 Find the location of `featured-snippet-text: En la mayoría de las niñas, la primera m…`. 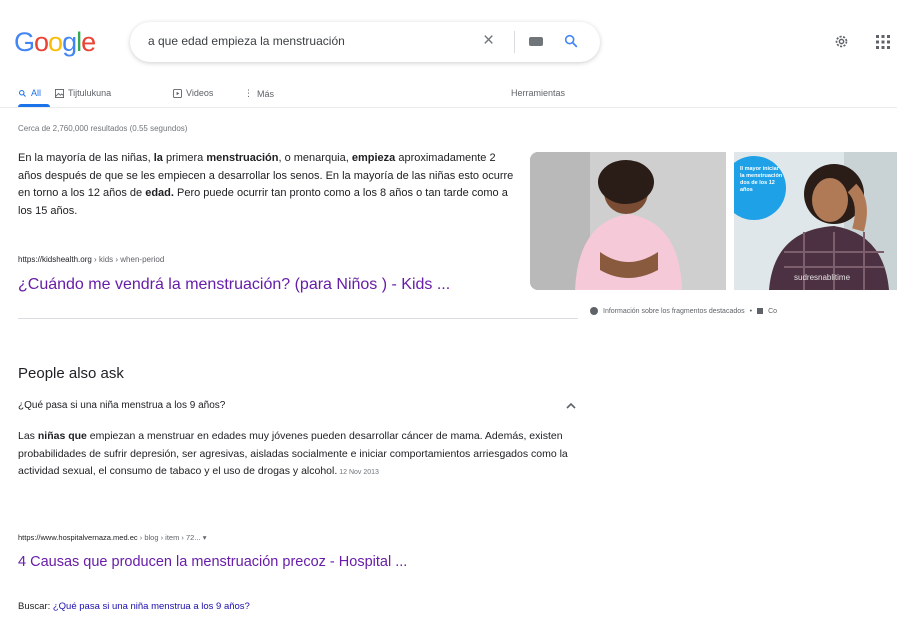

featured-snippet-text: En la mayoría de las niñas, la primera m… is located at coordinates (268, 185).